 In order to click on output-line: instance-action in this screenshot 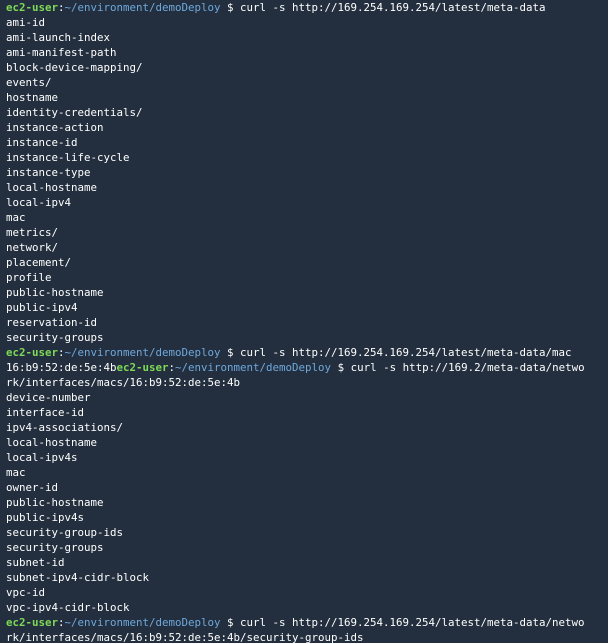, I will do `click(307, 127)`.